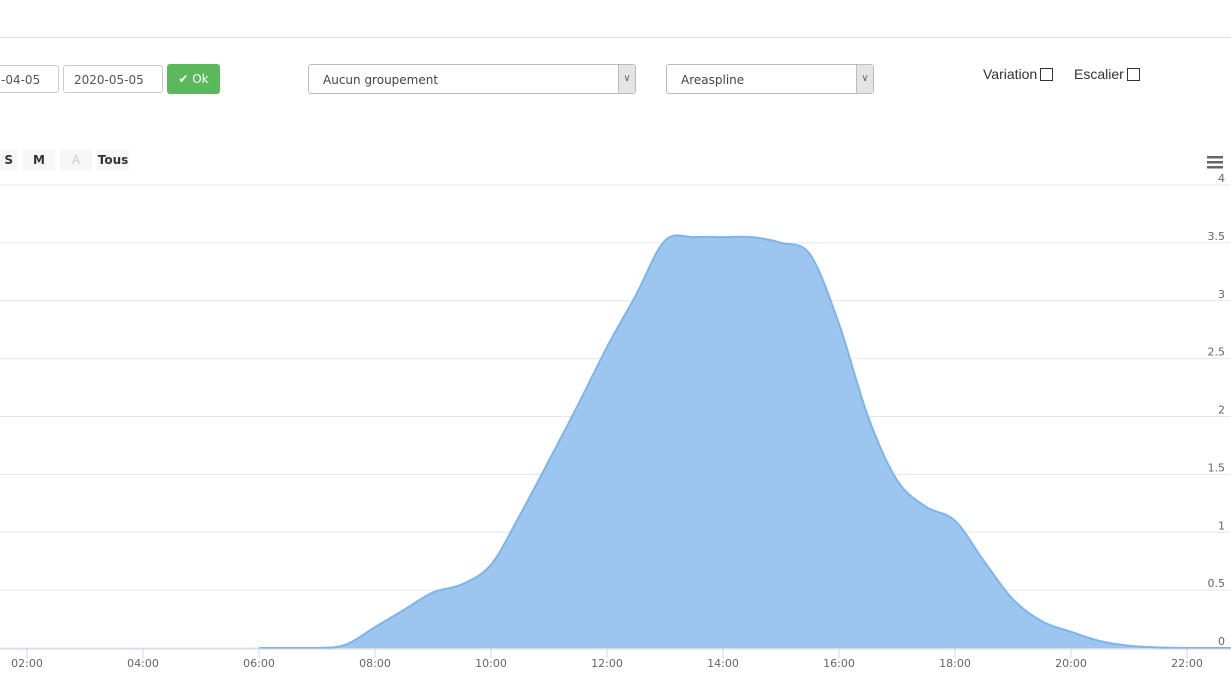 This screenshot has width=1231, height=692. What do you see at coordinates (1217, 583) in the screenshot?
I see `y-tick-label: 0.5` at bounding box center [1217, 583].